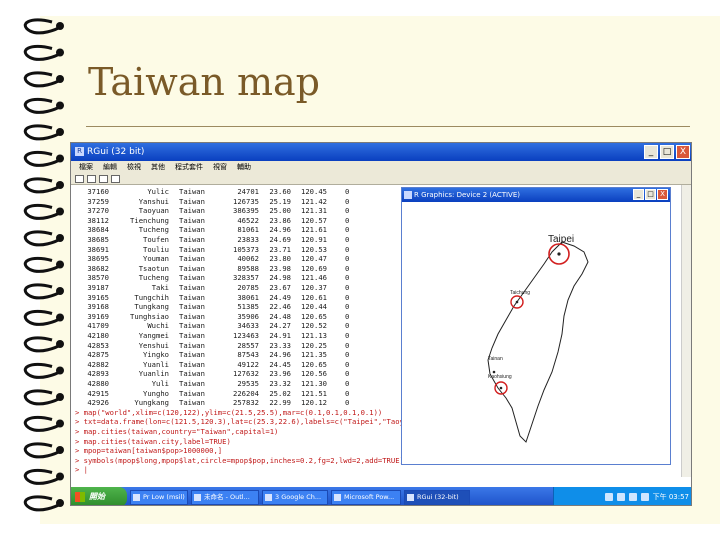 This screenshot has width=720, height=540. Describe the element at coordinates (248, 297) in the screenshot. I see `population: 38061` at that location.